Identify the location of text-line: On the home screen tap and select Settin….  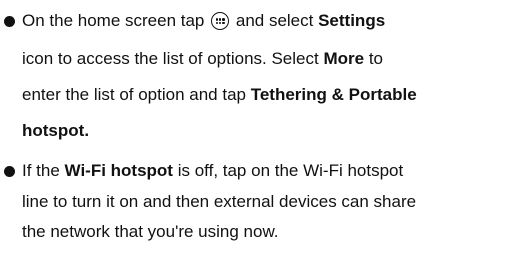
(203, 21).